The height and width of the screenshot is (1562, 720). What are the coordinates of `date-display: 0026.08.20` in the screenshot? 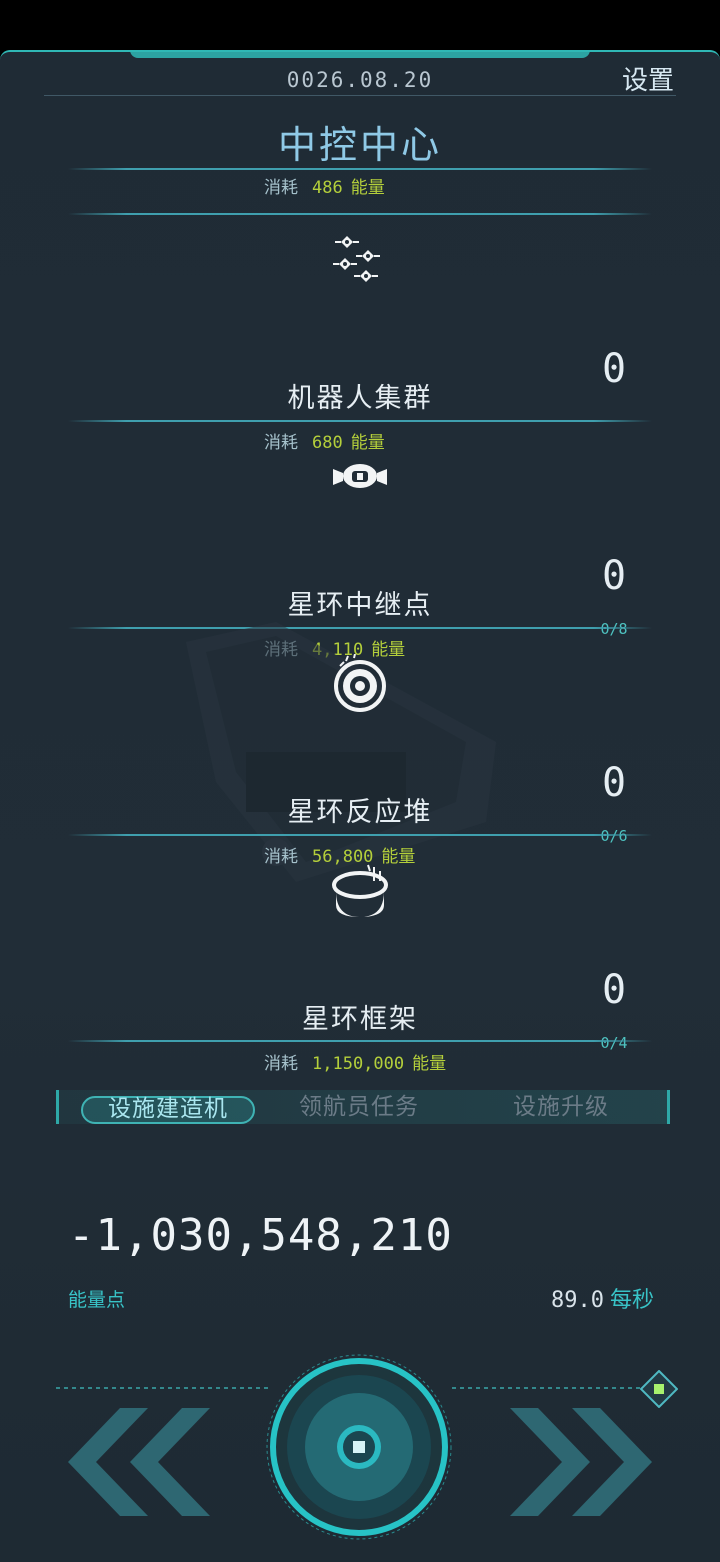 It's located at (360, 80).